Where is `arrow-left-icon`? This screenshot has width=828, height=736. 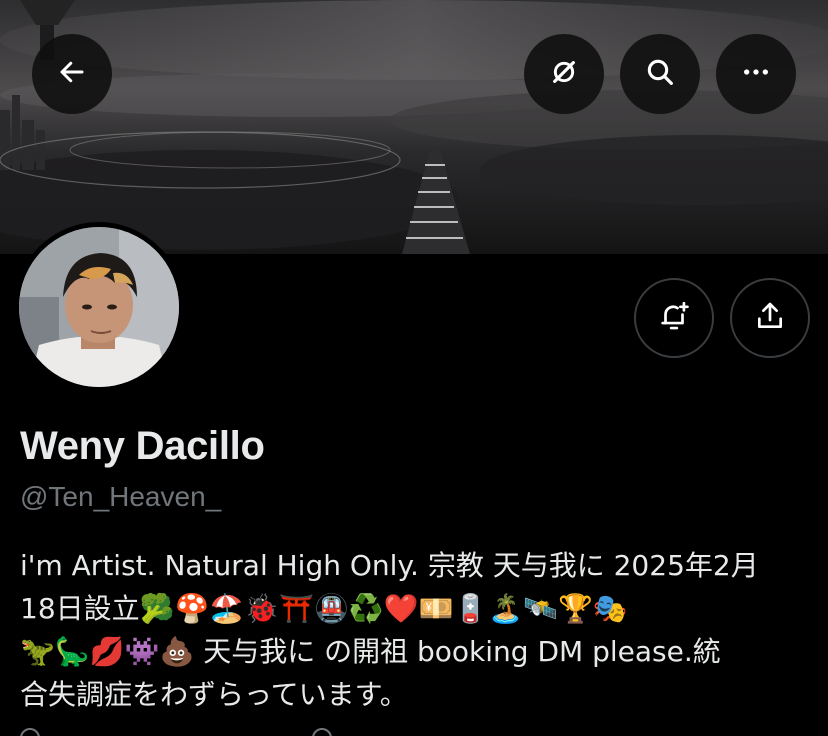
arrow-left-icon is located at coordinates (72, 74).